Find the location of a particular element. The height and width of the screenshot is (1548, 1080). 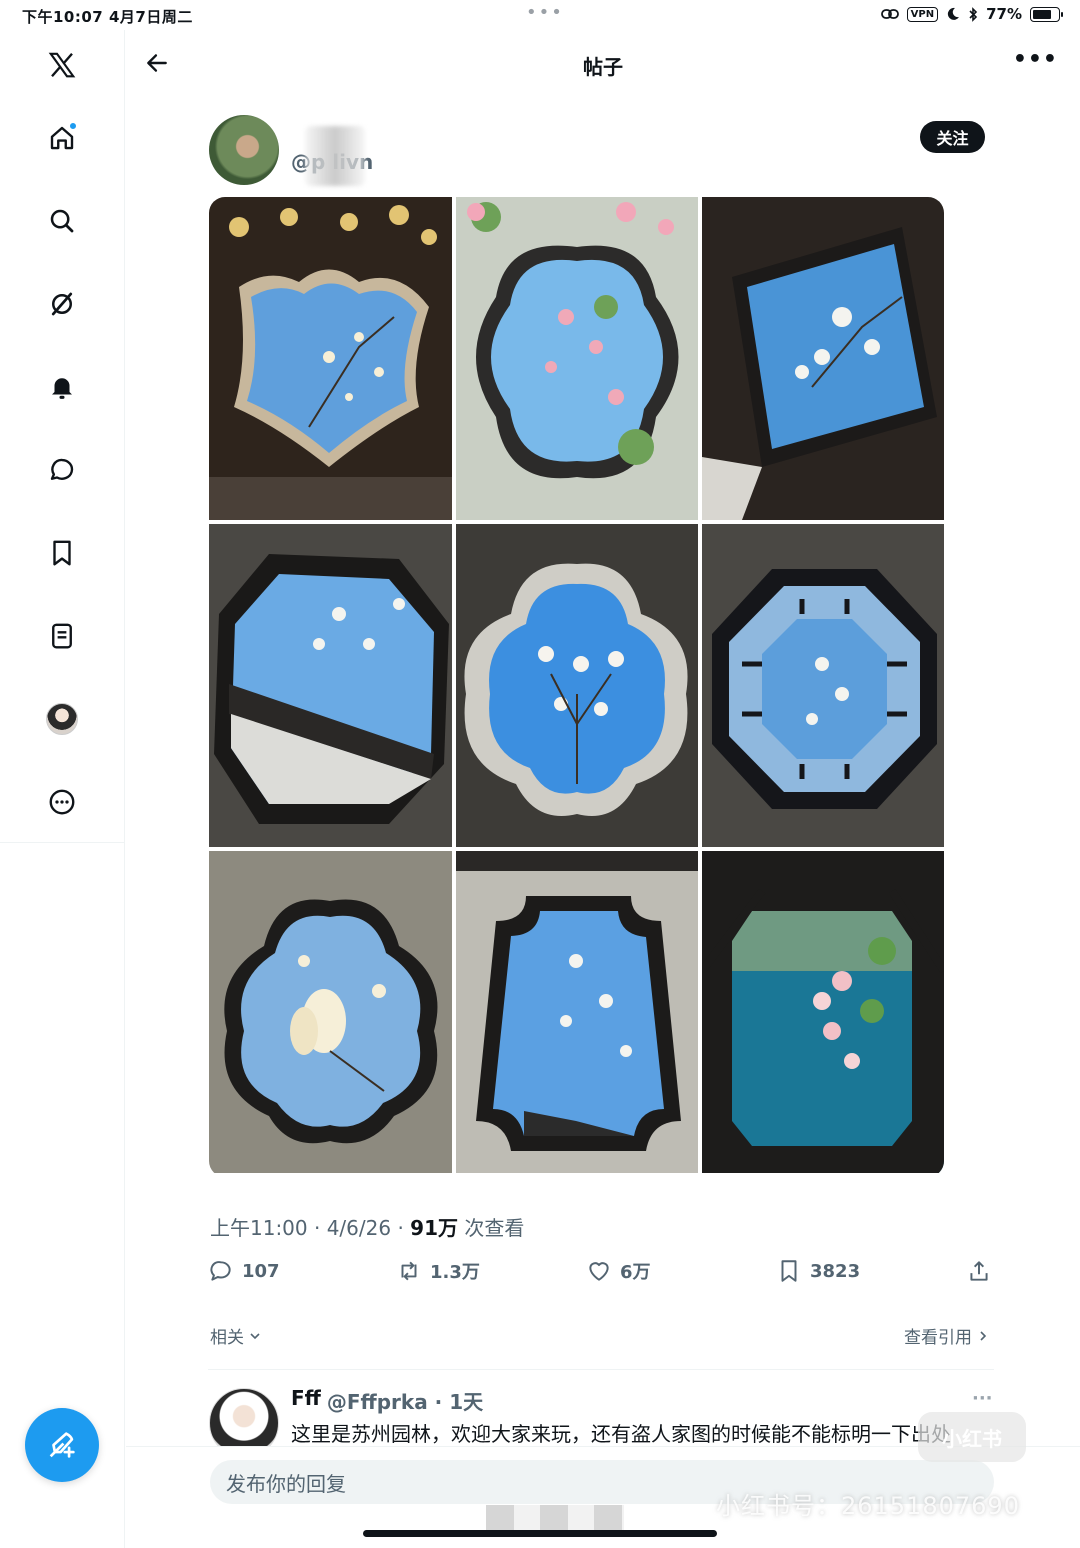

more-menu-button: ••• is located at coordinates (1035, 60).